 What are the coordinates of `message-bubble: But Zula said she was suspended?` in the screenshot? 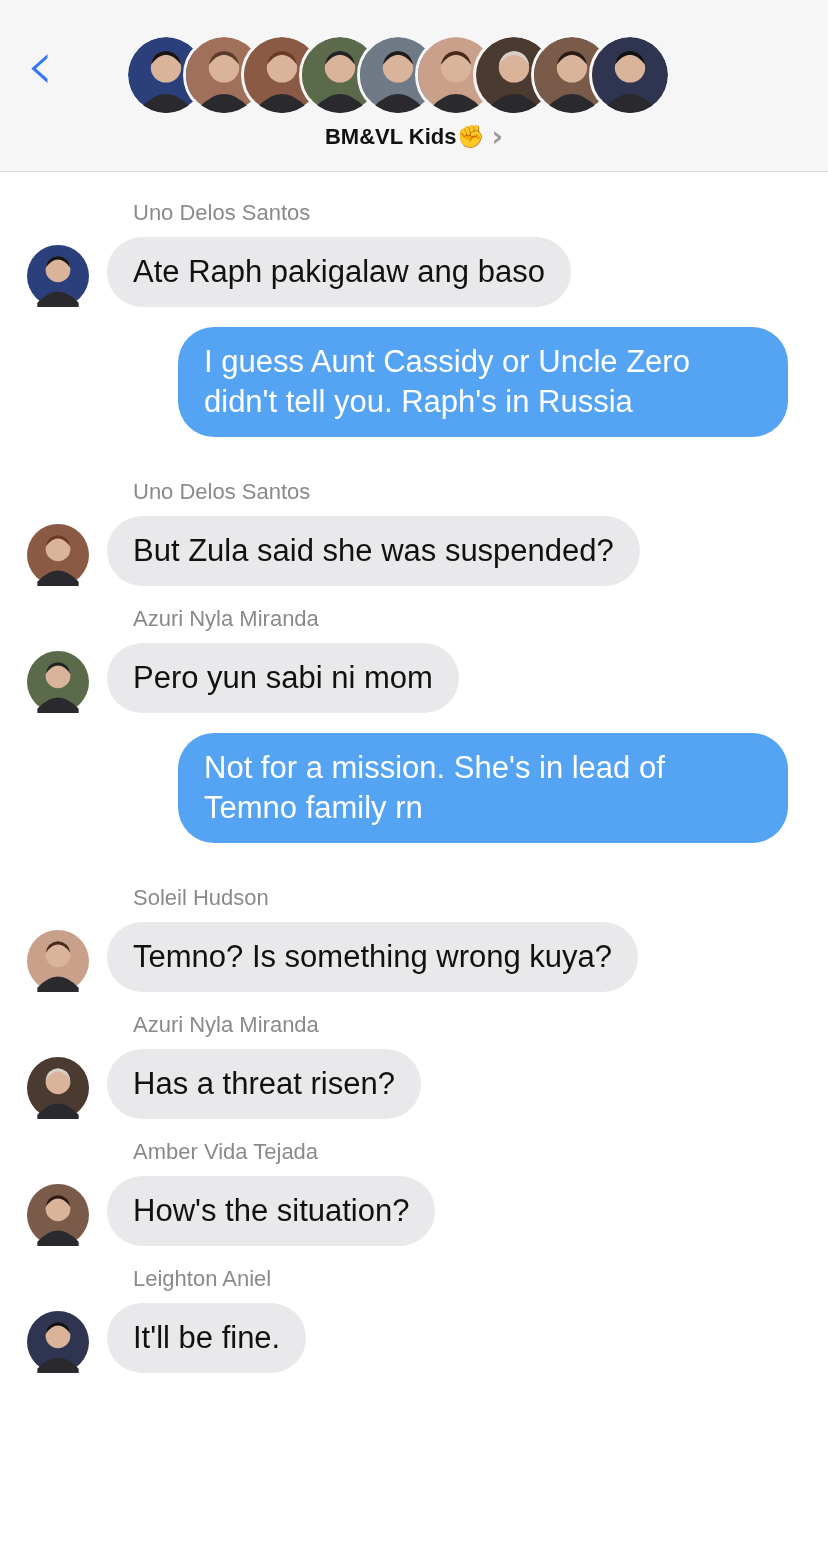 It's located at (373, 551).